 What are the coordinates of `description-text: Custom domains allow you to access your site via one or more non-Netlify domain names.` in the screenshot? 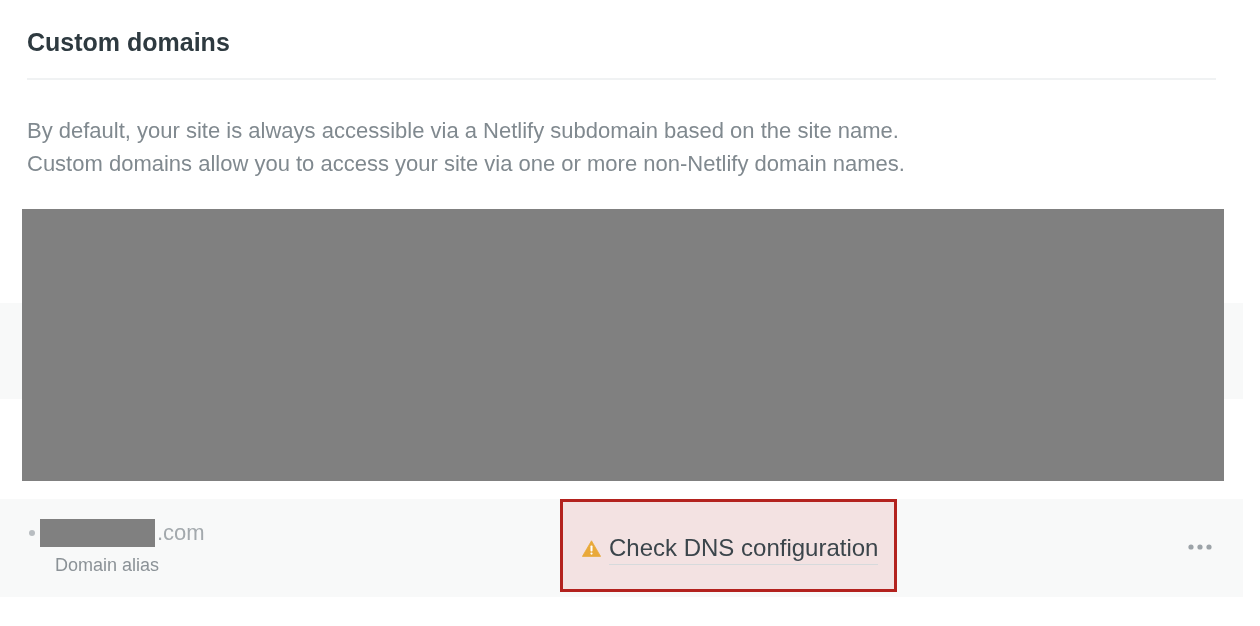 It's located at (466, 164).